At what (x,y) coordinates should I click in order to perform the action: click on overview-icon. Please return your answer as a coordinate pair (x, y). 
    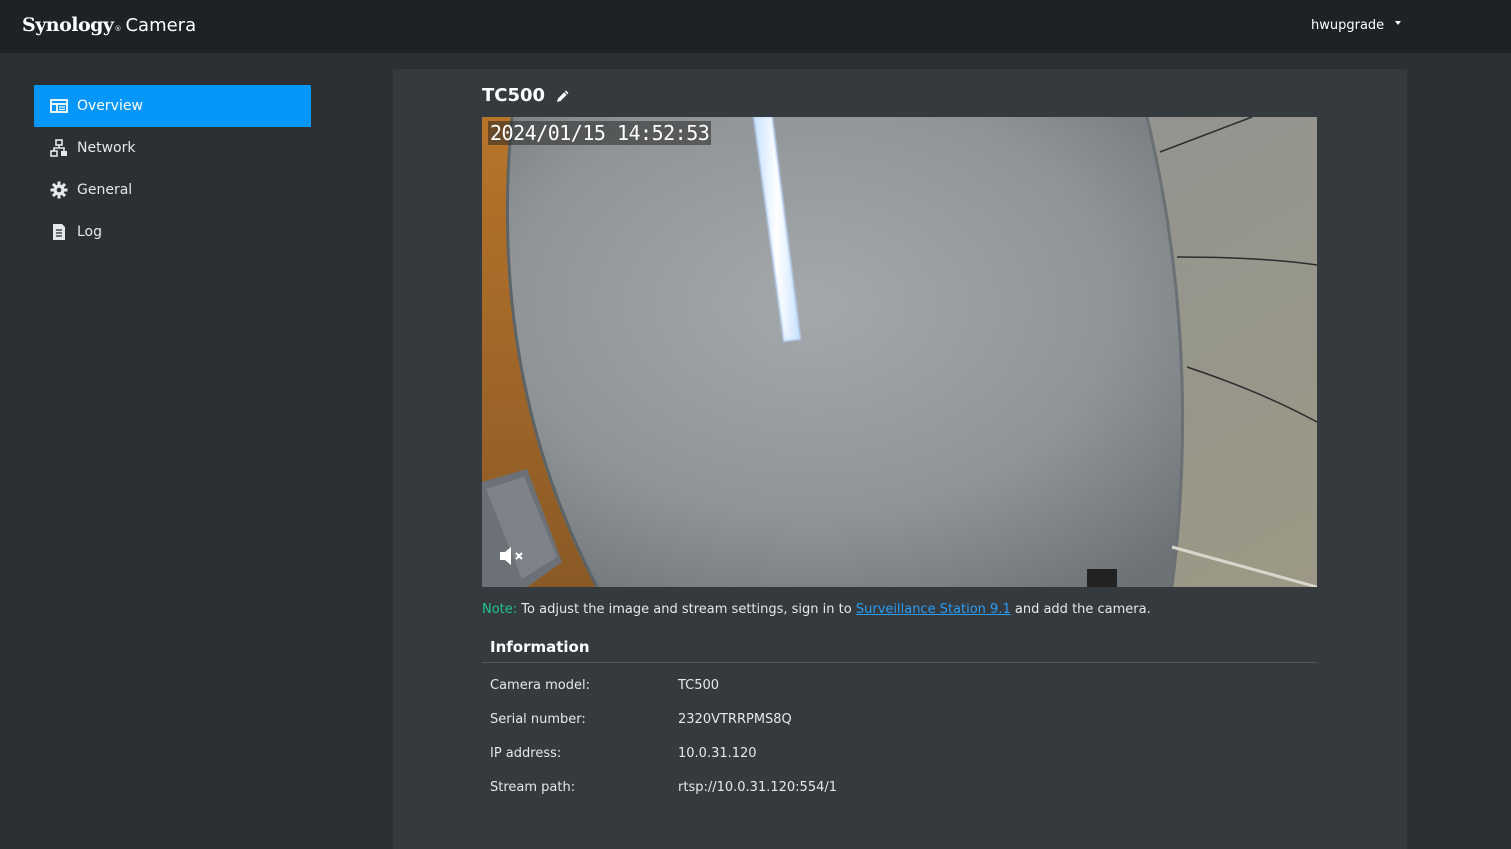
    Looking at the image, I should click on (59, 106).